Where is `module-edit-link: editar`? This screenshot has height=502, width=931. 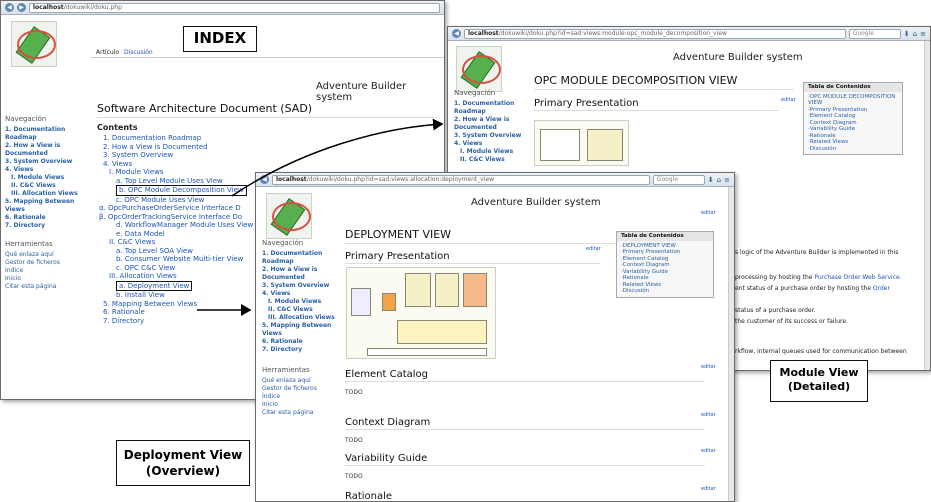
module-edit-link: editar is located at coordinates (788, 100).